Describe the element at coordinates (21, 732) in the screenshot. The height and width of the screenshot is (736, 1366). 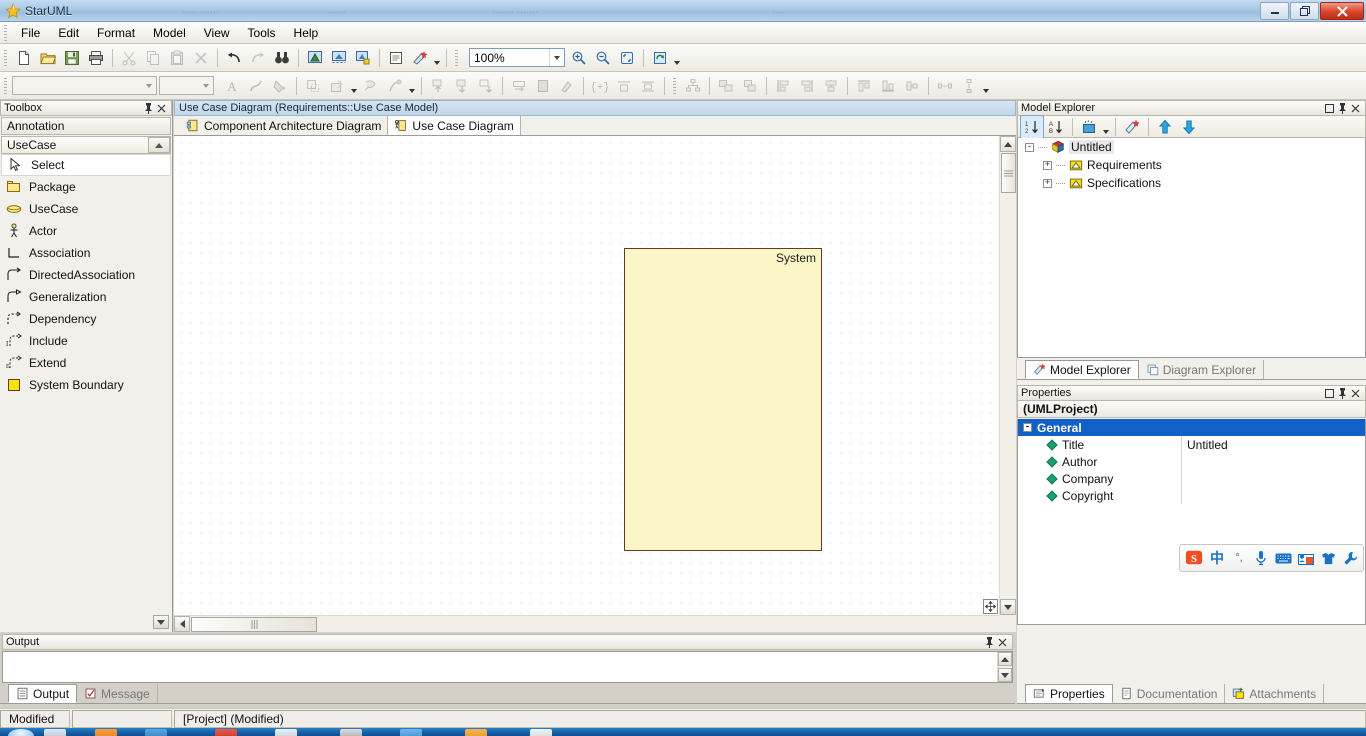
I see `start-button` at that location.